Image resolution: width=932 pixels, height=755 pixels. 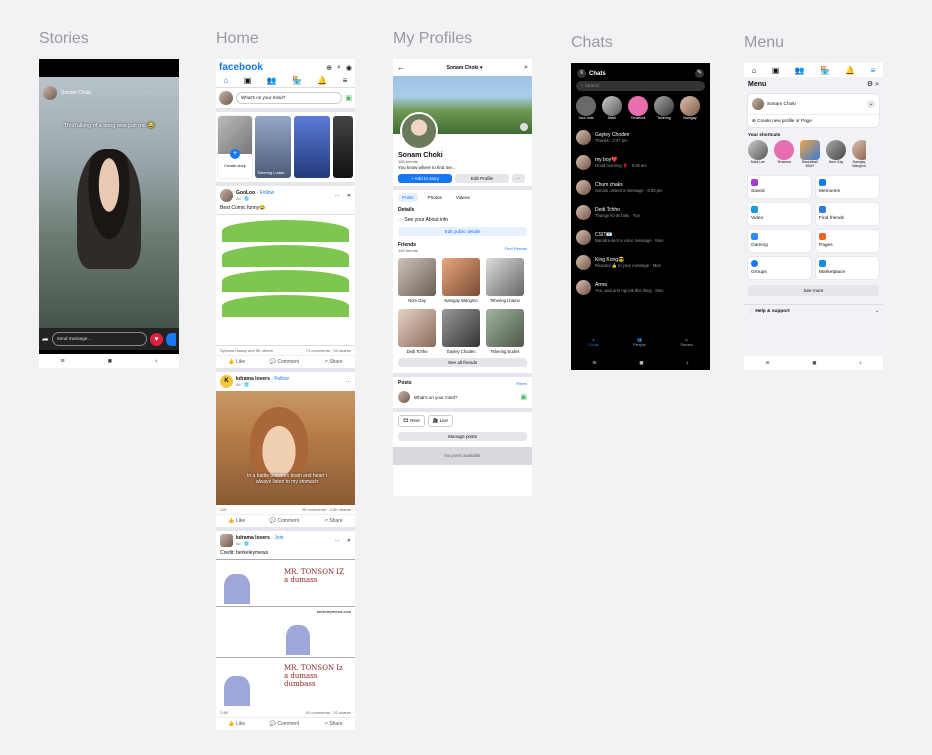 What do you see at coordinates (847, 268) in the screenshot?
I see `marketplace-card: Marketplace` at bounding box center [847, 268].